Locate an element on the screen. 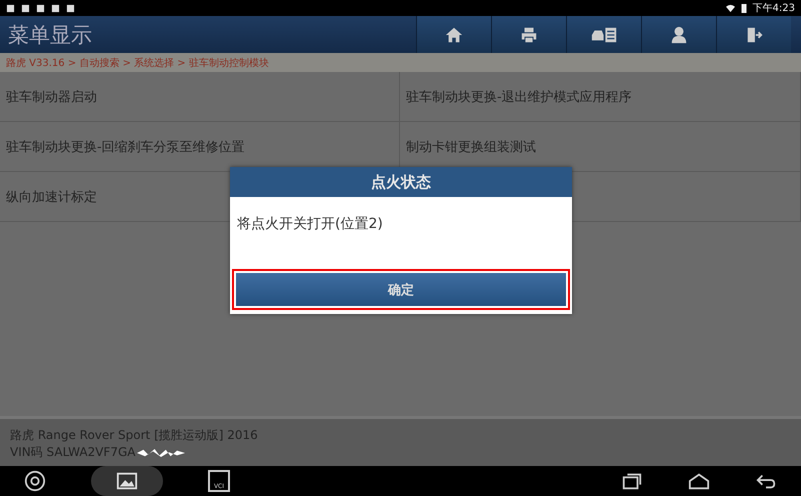 The height and width of the screenshot is (496, 801). menu-item: 驻车制动器启动 is located at coordinates (200, 97).